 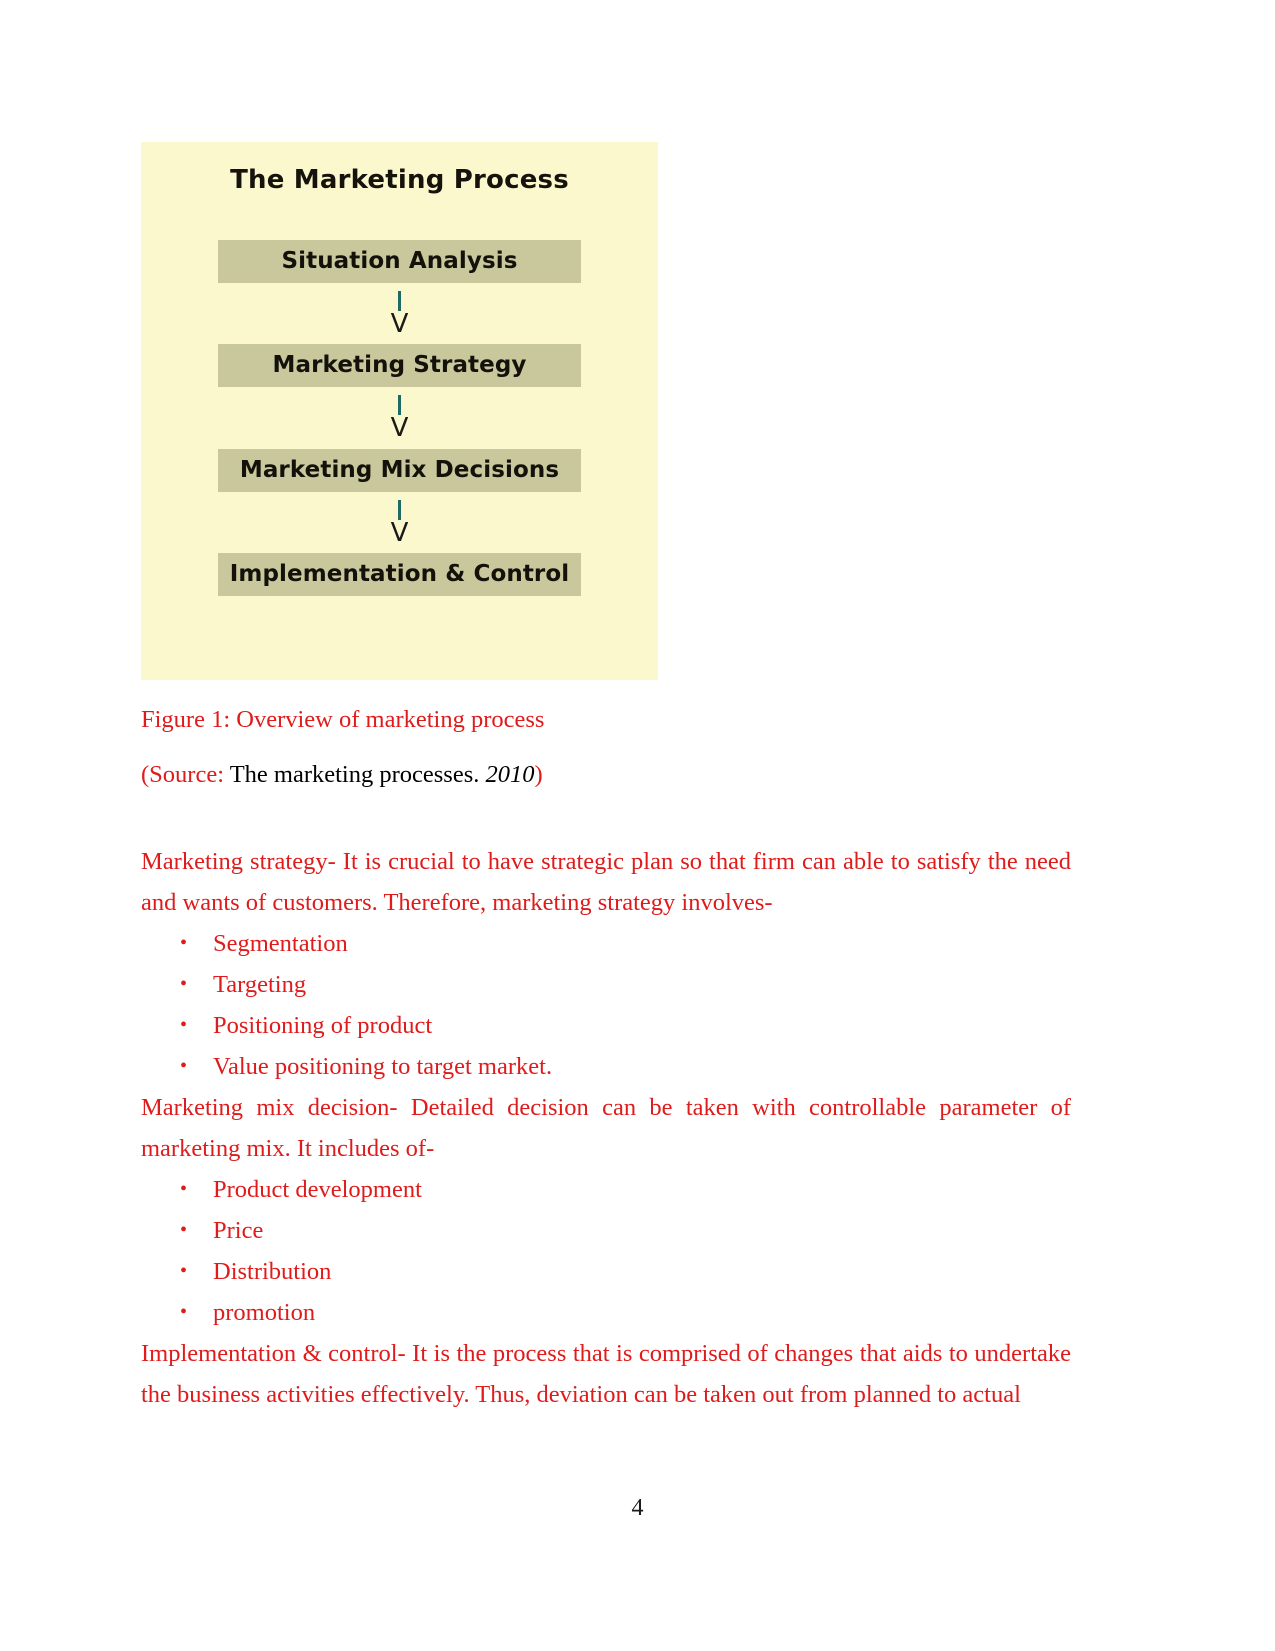 I want to click on flow-step-situation-analysis: Situation Analysis, so click(x=399, y=261).